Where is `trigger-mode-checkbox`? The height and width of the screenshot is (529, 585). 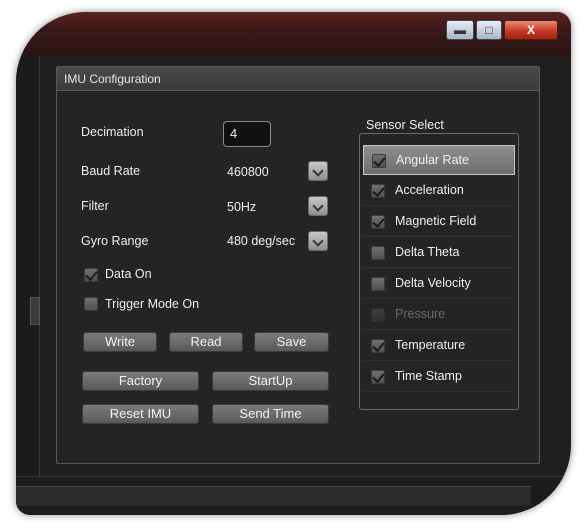
trigger-mode-checkbox is located at coordinates (91, 304).